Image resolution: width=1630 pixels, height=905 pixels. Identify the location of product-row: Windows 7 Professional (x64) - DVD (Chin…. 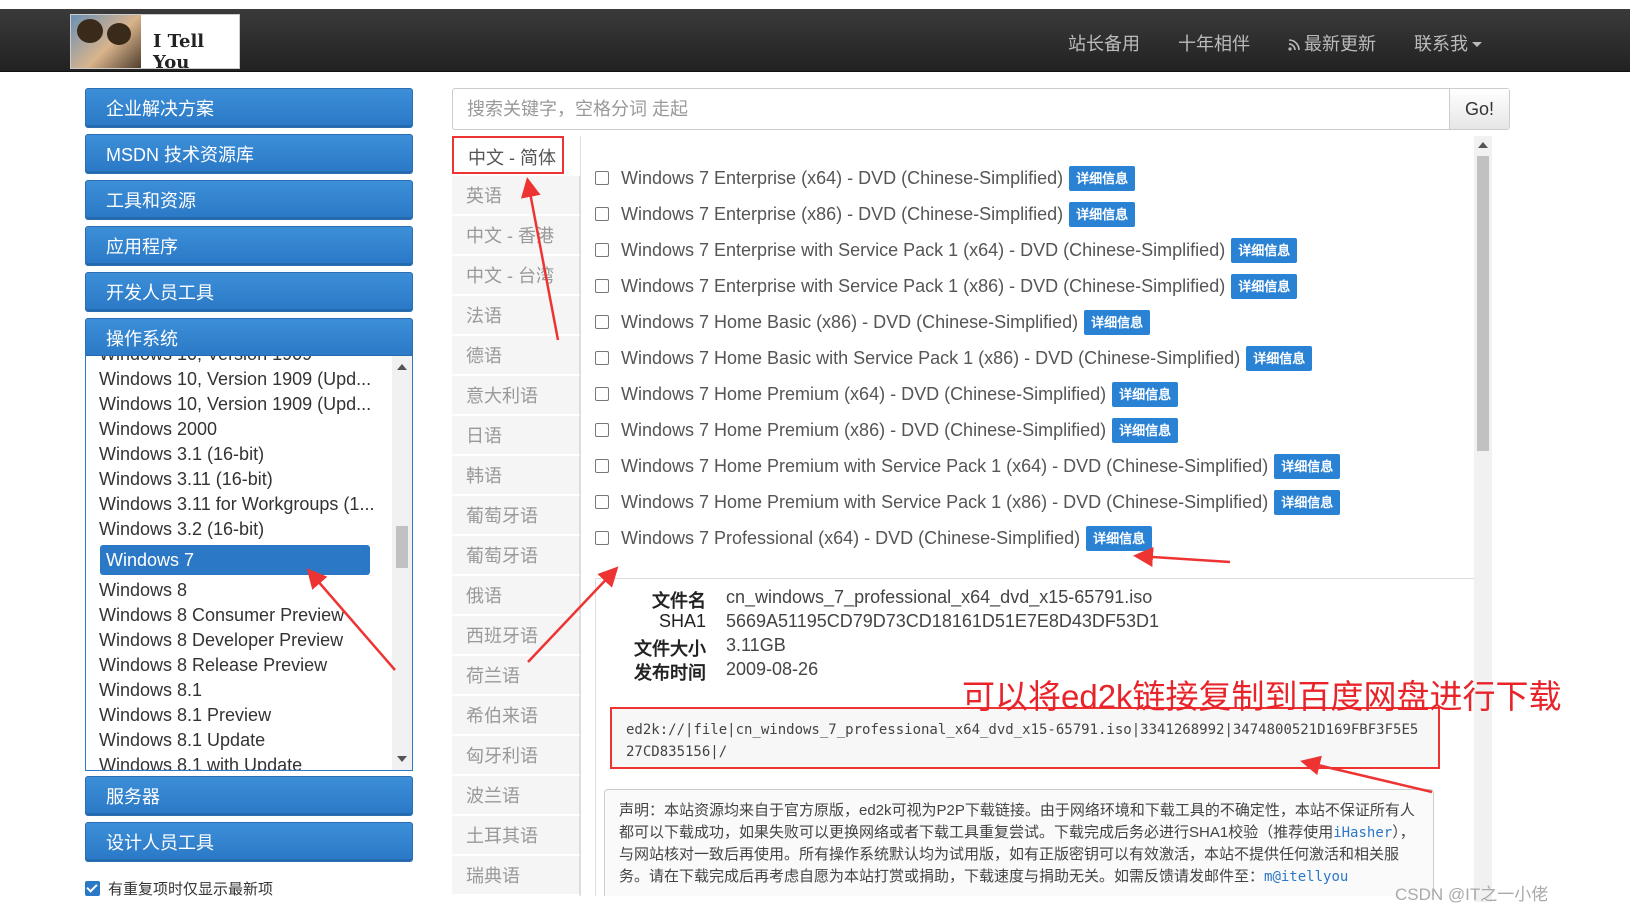
(874, 538).